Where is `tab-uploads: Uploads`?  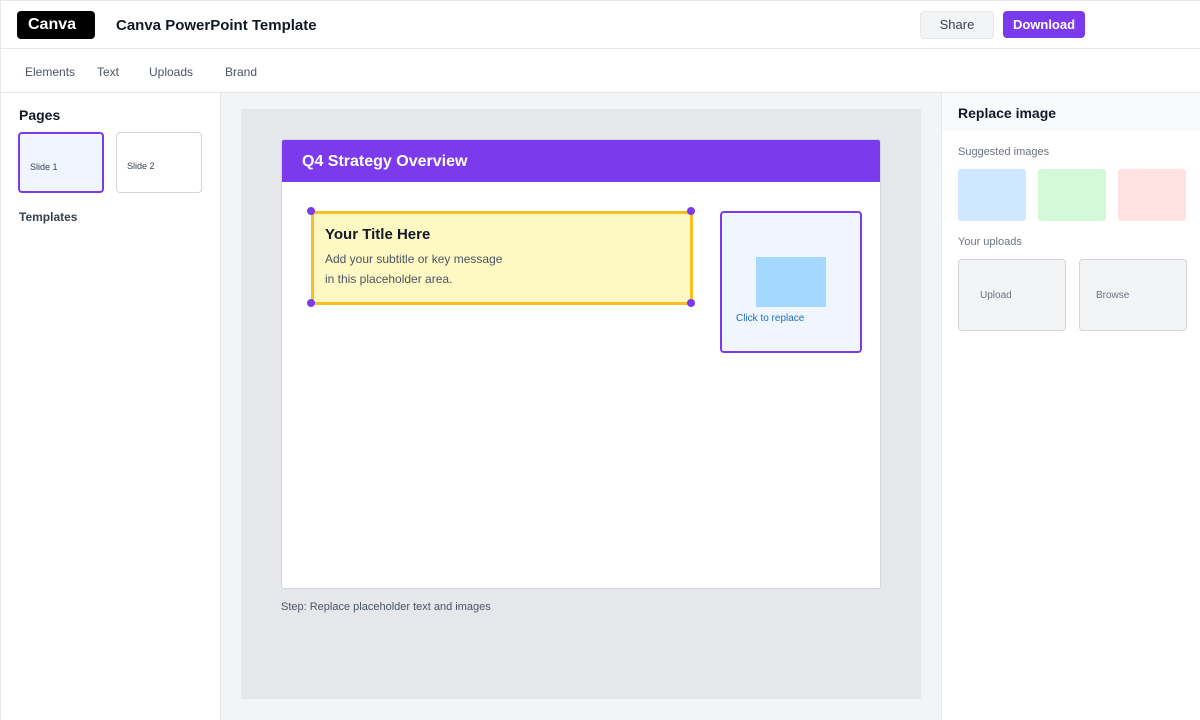 tab-uploads: Uploads is located at coordinates (171, 72).